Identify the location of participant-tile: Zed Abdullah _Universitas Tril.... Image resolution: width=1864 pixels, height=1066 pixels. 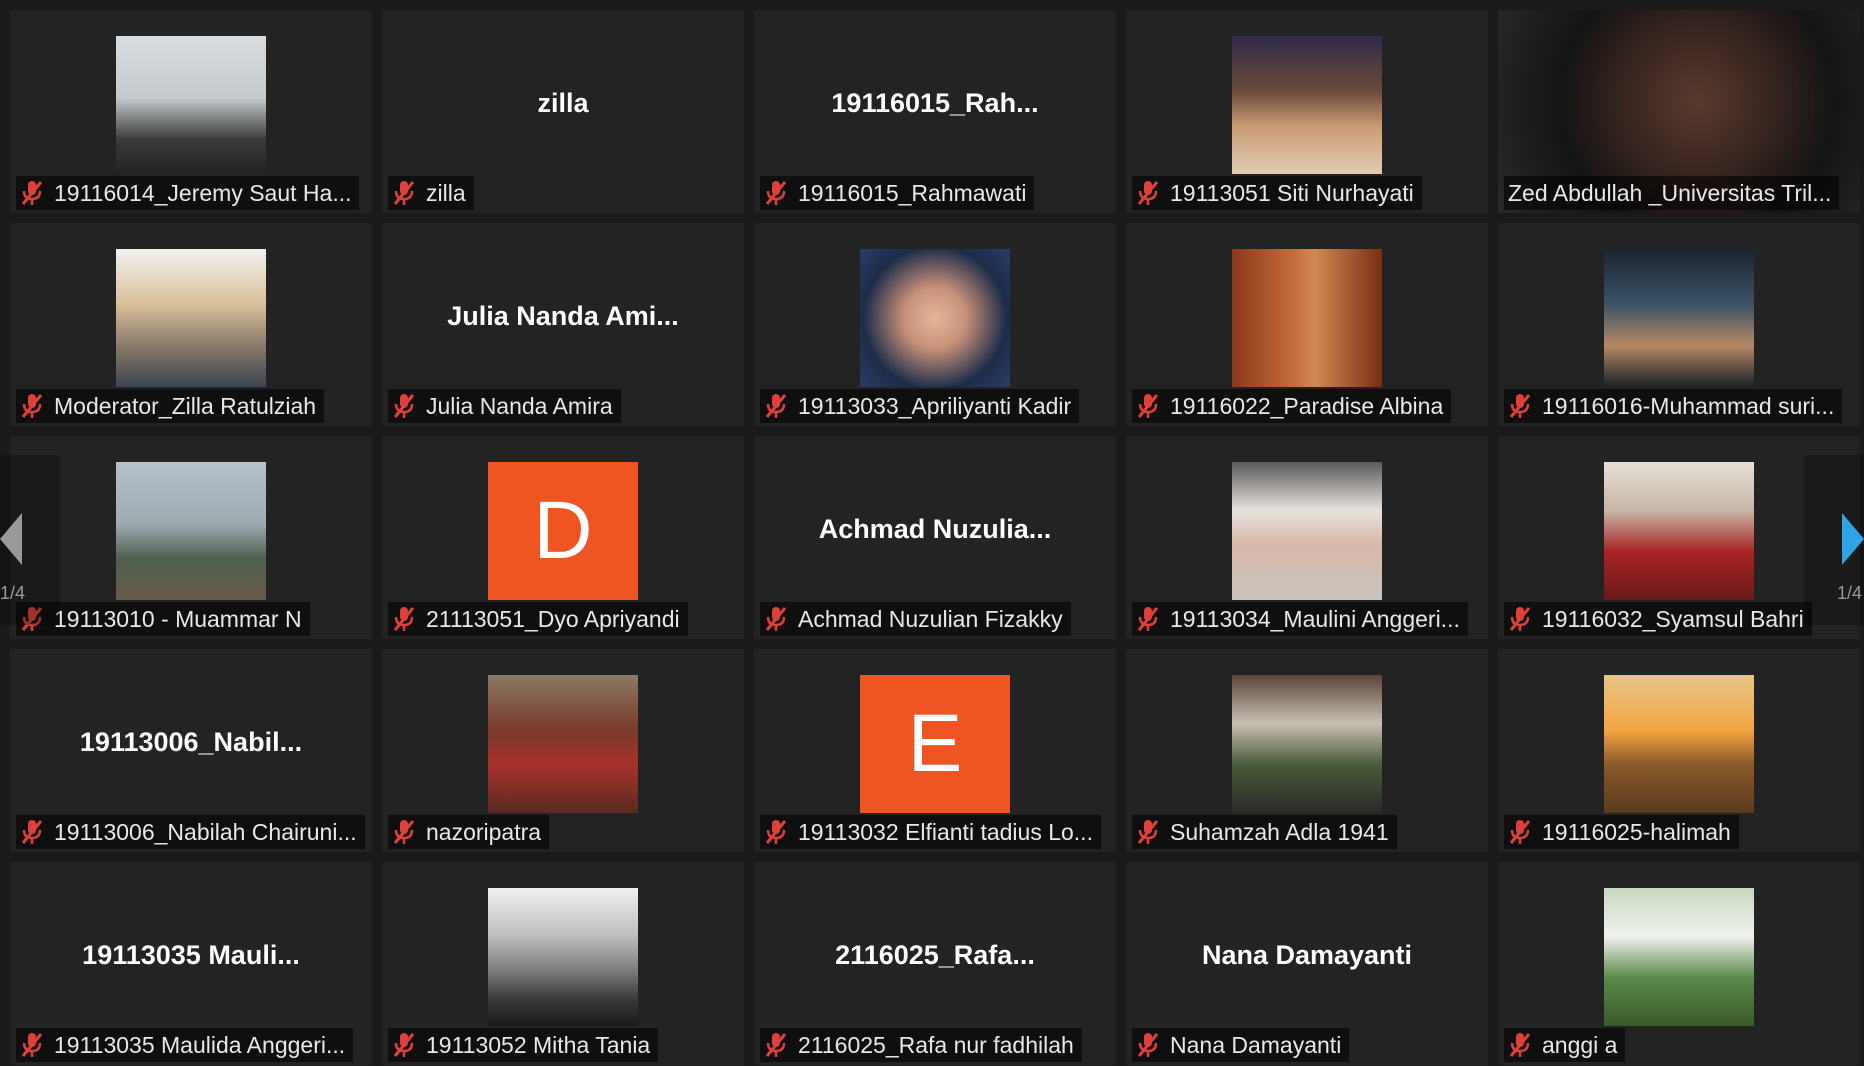
(1679, 111).